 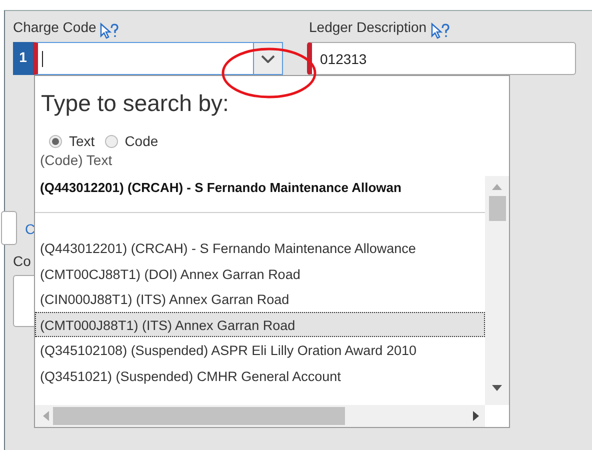 I want to click on dropdown-heading: Type to search by:, so click(x=135, y=103).